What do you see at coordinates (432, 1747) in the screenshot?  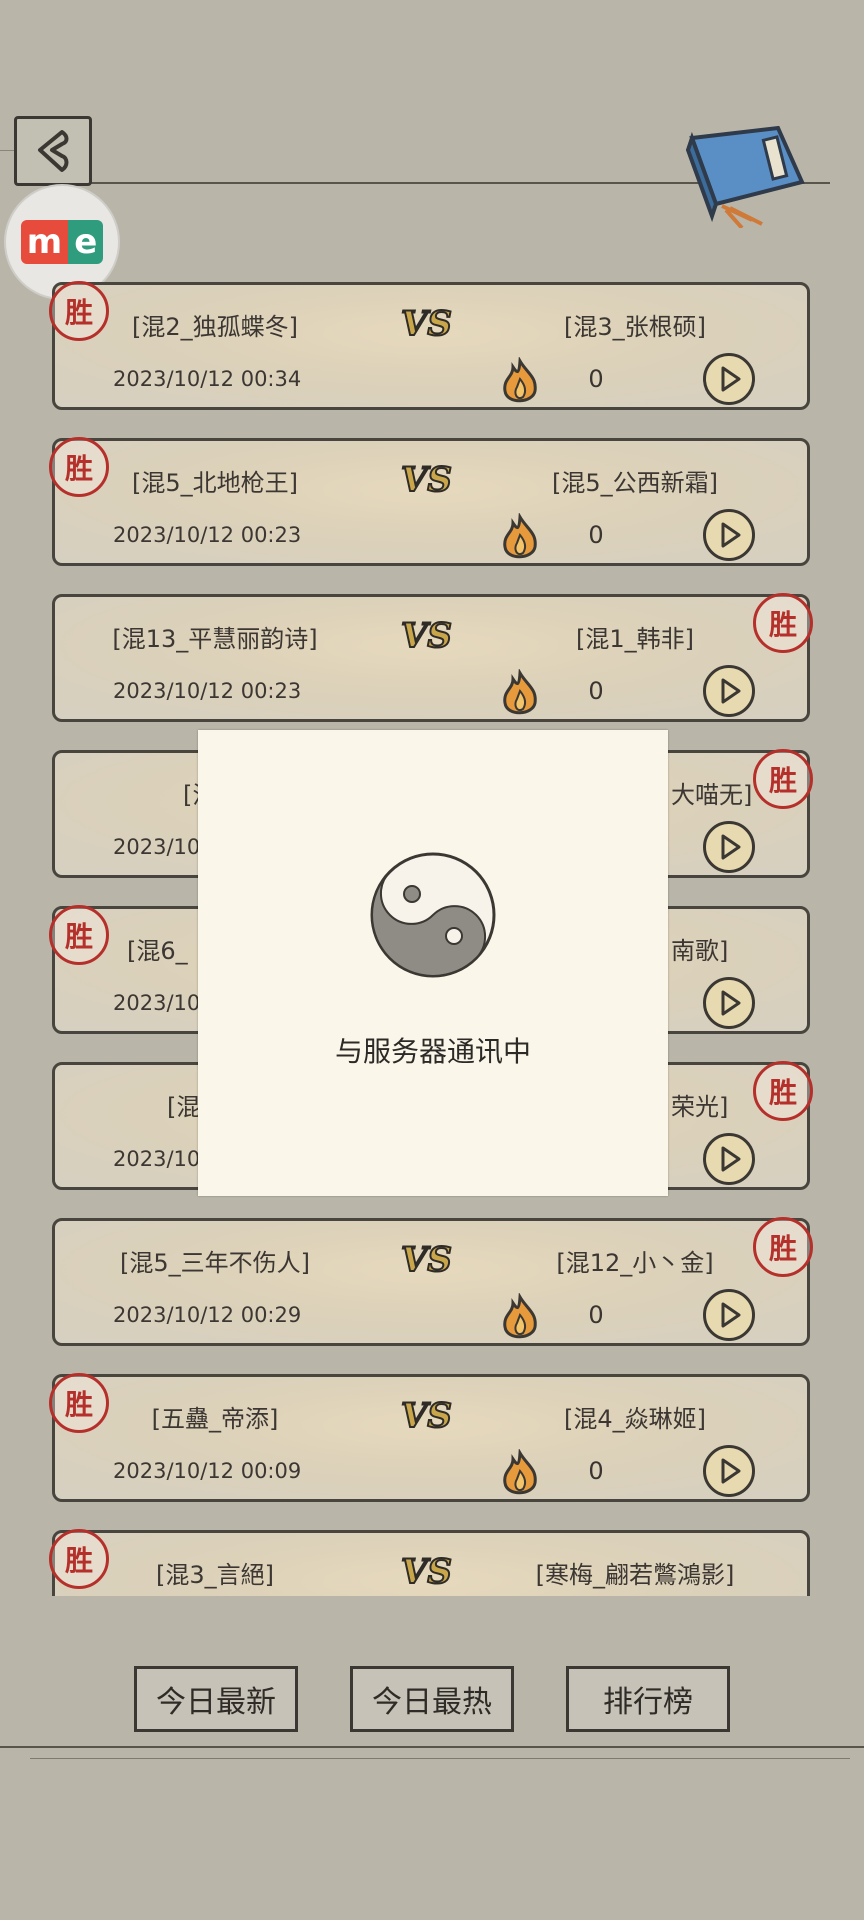 I see `footer-rule` at bounding box center [432, 1747].